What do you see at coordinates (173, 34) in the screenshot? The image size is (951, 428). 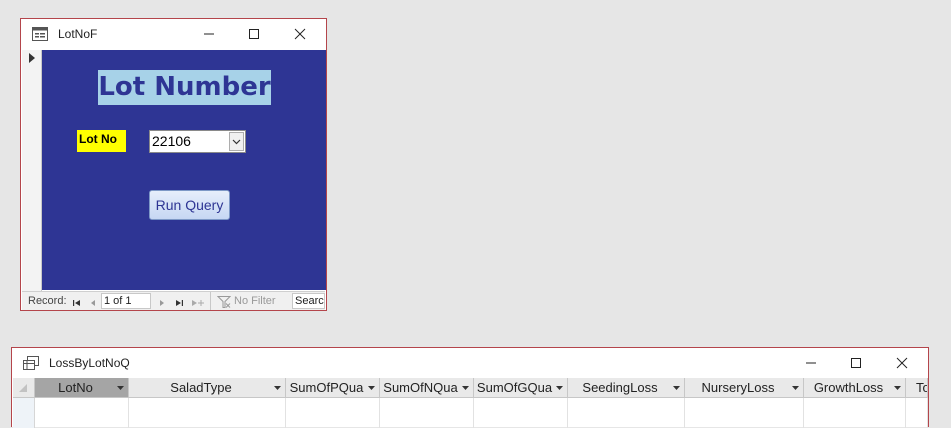 I see `form-titlebar: LotNoF` at bounding box center [173, 34].